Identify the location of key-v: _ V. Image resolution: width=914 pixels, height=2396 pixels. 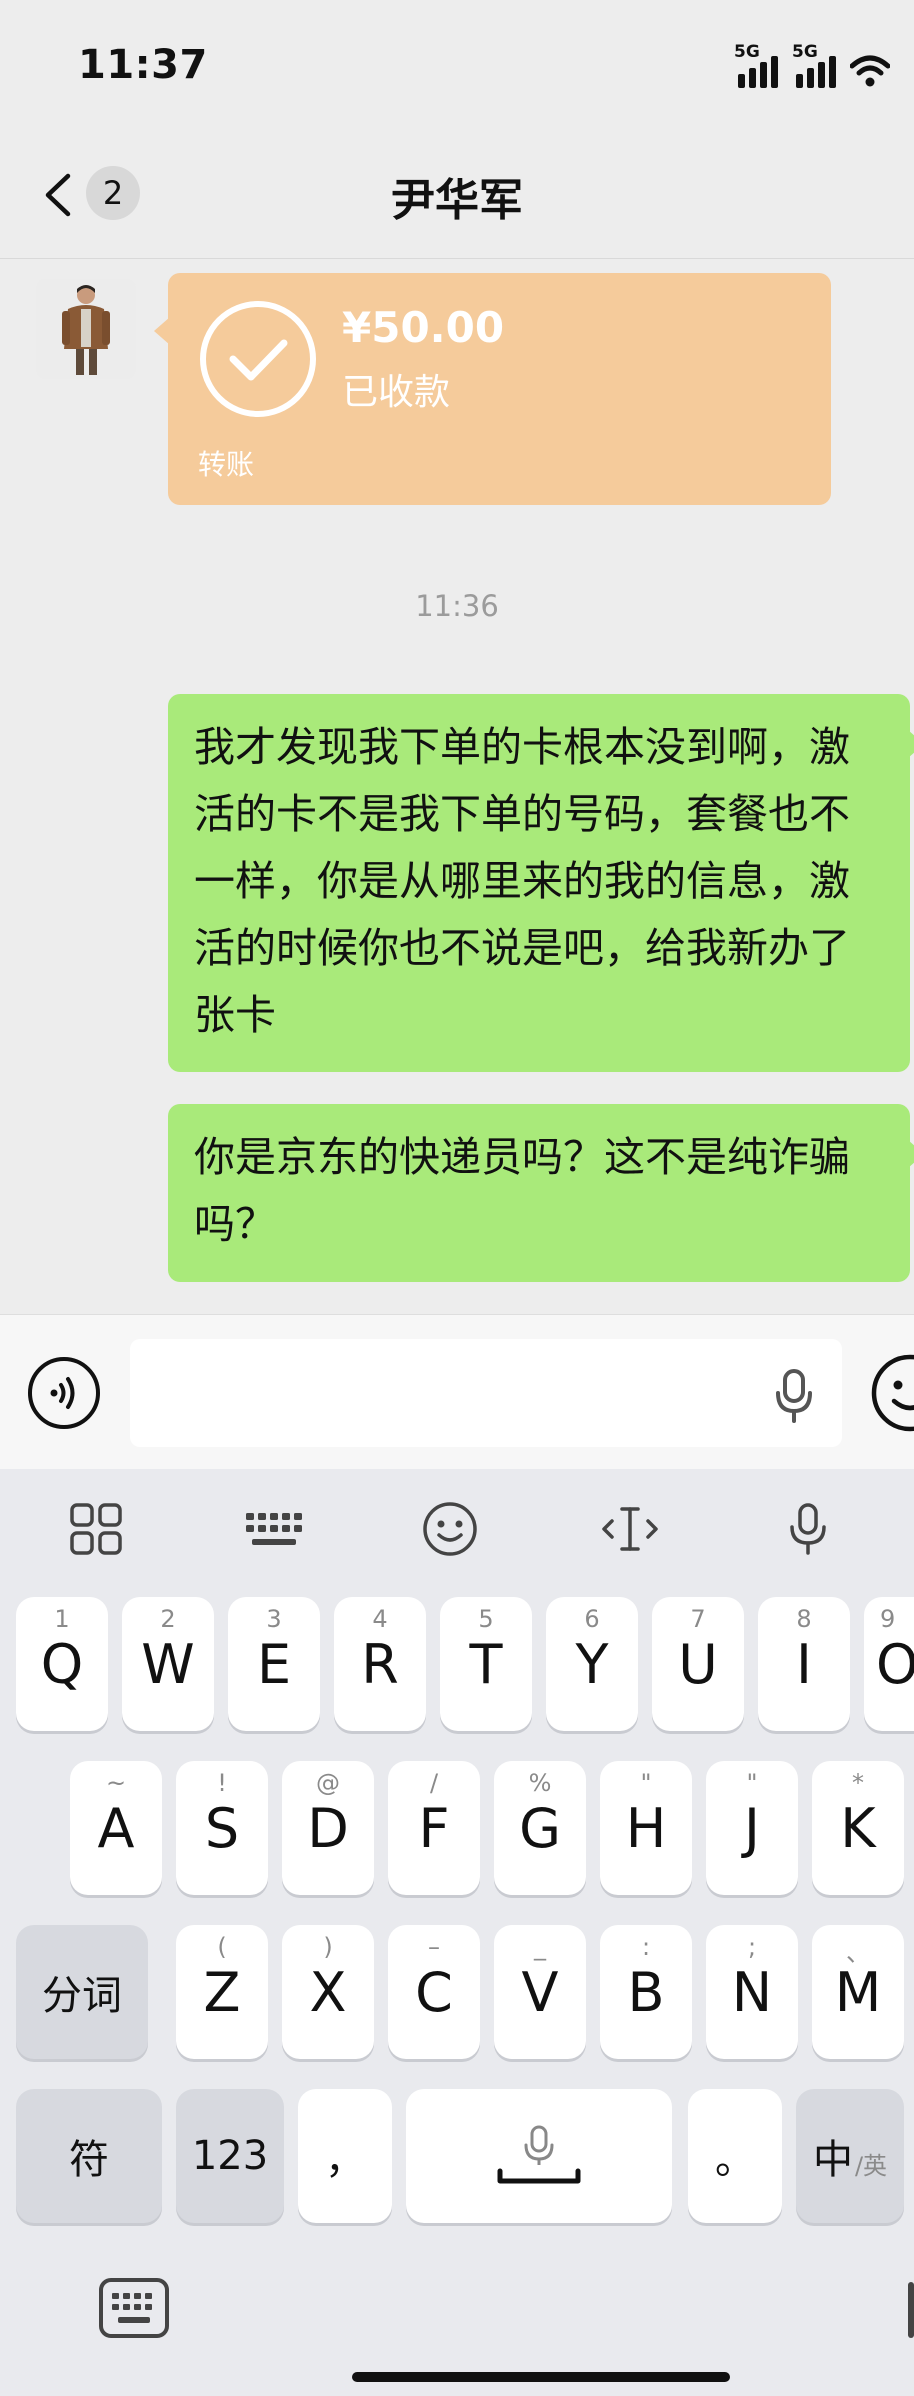
(540, 1992).